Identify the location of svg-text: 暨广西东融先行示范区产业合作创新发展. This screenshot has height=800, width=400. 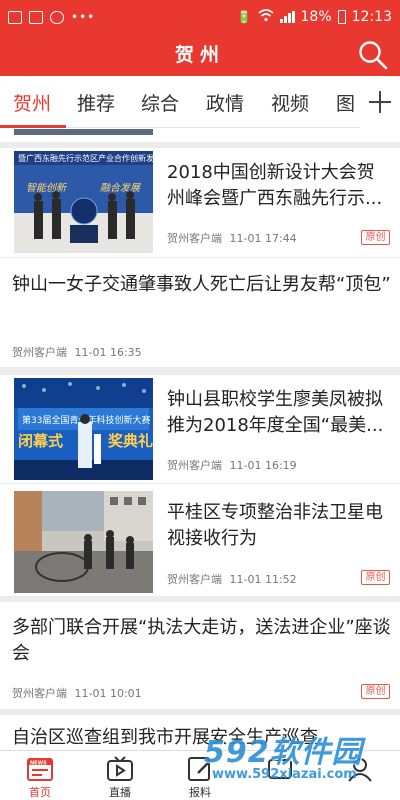
(85, 158).